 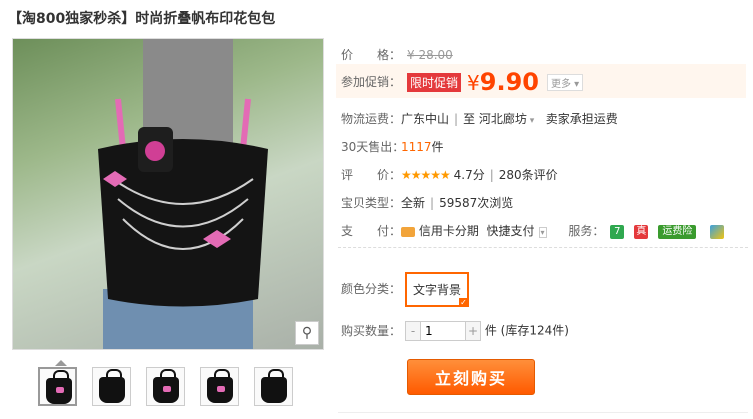 What do you see at coordinates (469, 175) in the screenshot?
I see `rating-score: 4.7分` at bounding box center [469, 175].